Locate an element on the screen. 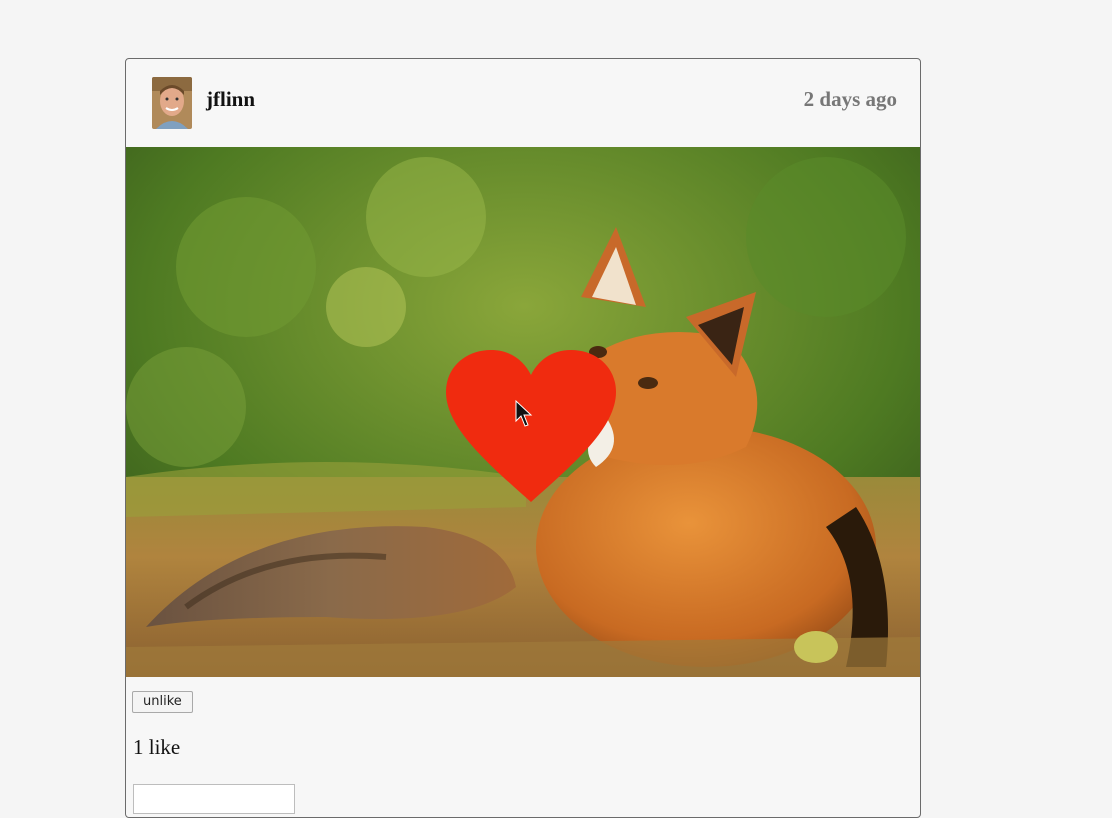 The width and height of the screenshot is (1112, 818). avatar is located at coordinates (172, 103).